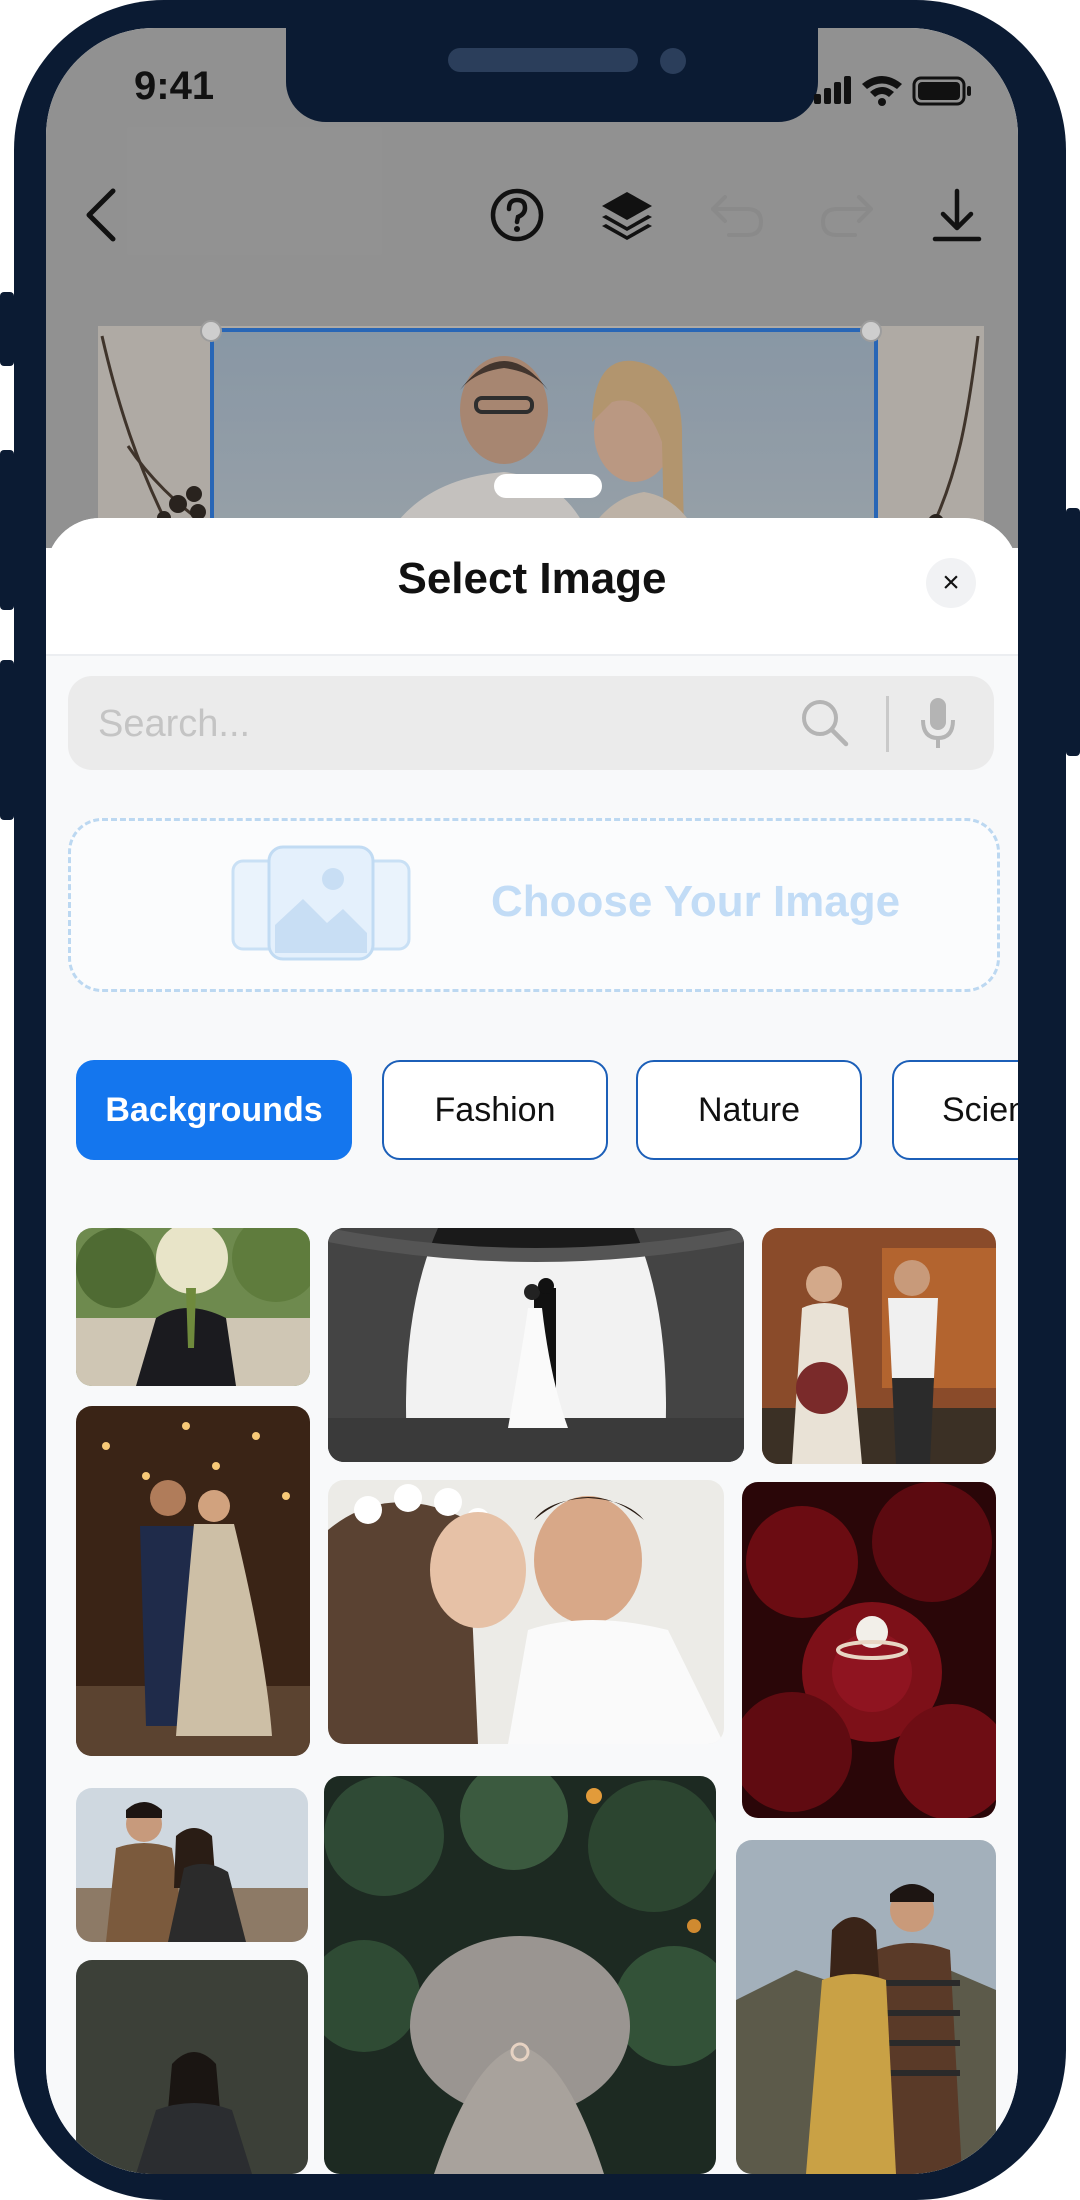  I want to click on back-button, so click(101, 215).